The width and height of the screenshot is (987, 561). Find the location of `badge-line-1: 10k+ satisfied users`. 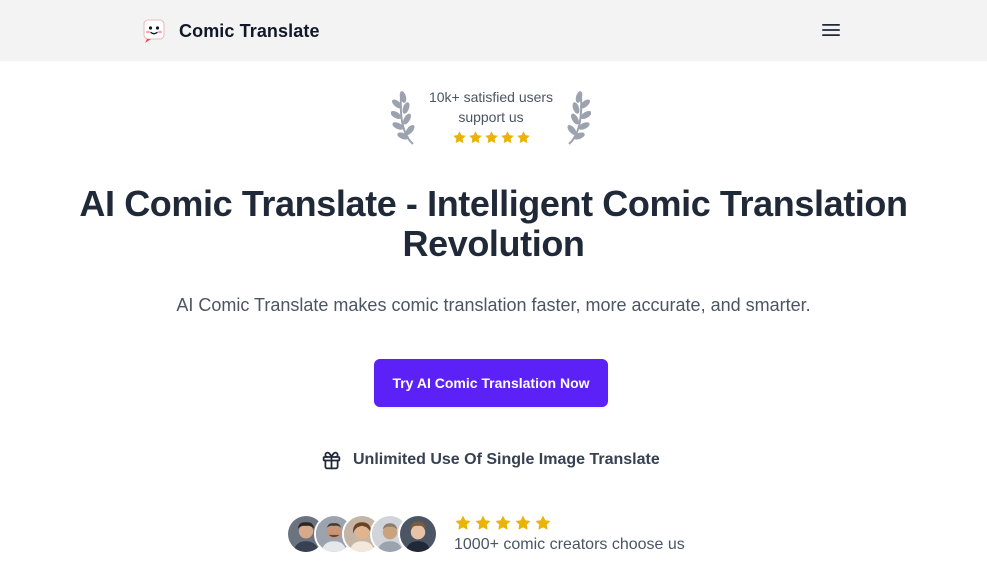

badge-line-1: 10k+ satisfied users is located at coordinates (491, 97).